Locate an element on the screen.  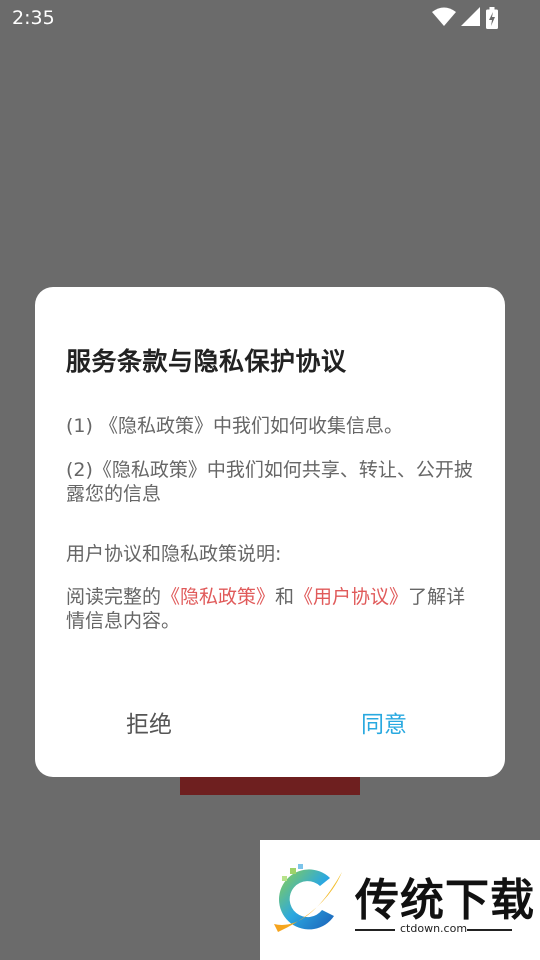
read-prefix: 阅读完整的 is located at coordinates (114, 597).